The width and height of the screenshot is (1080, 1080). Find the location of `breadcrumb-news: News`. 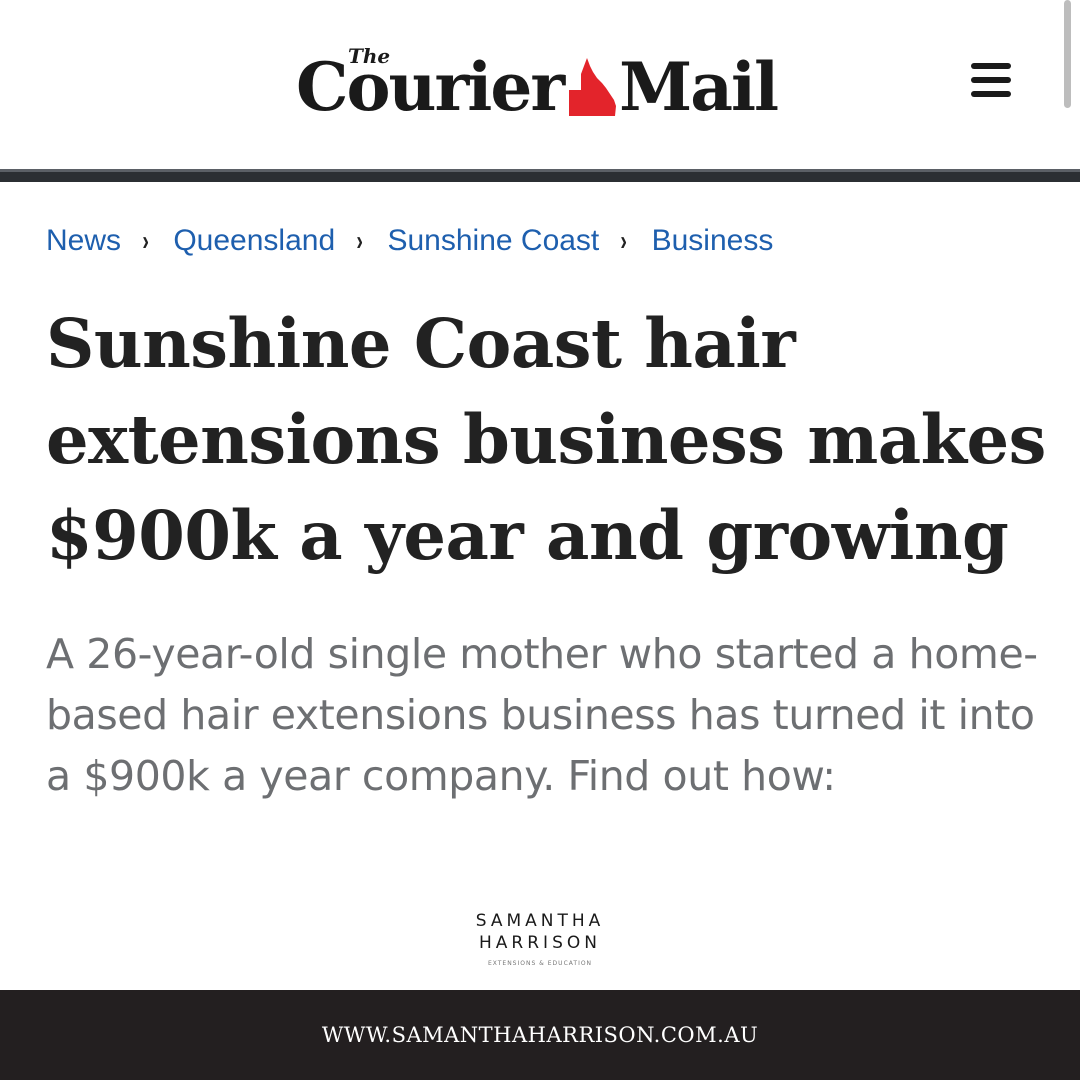

breadcrumb-news: News is located at coordinates (83, 241).